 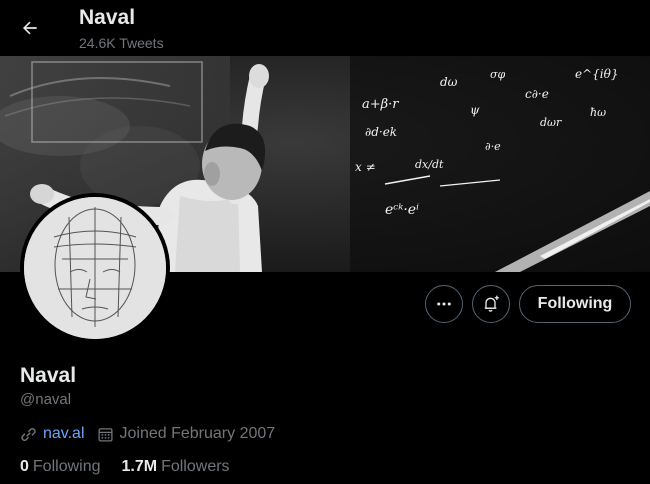 I want to click on more-options-button, so click(x=444, y=304).